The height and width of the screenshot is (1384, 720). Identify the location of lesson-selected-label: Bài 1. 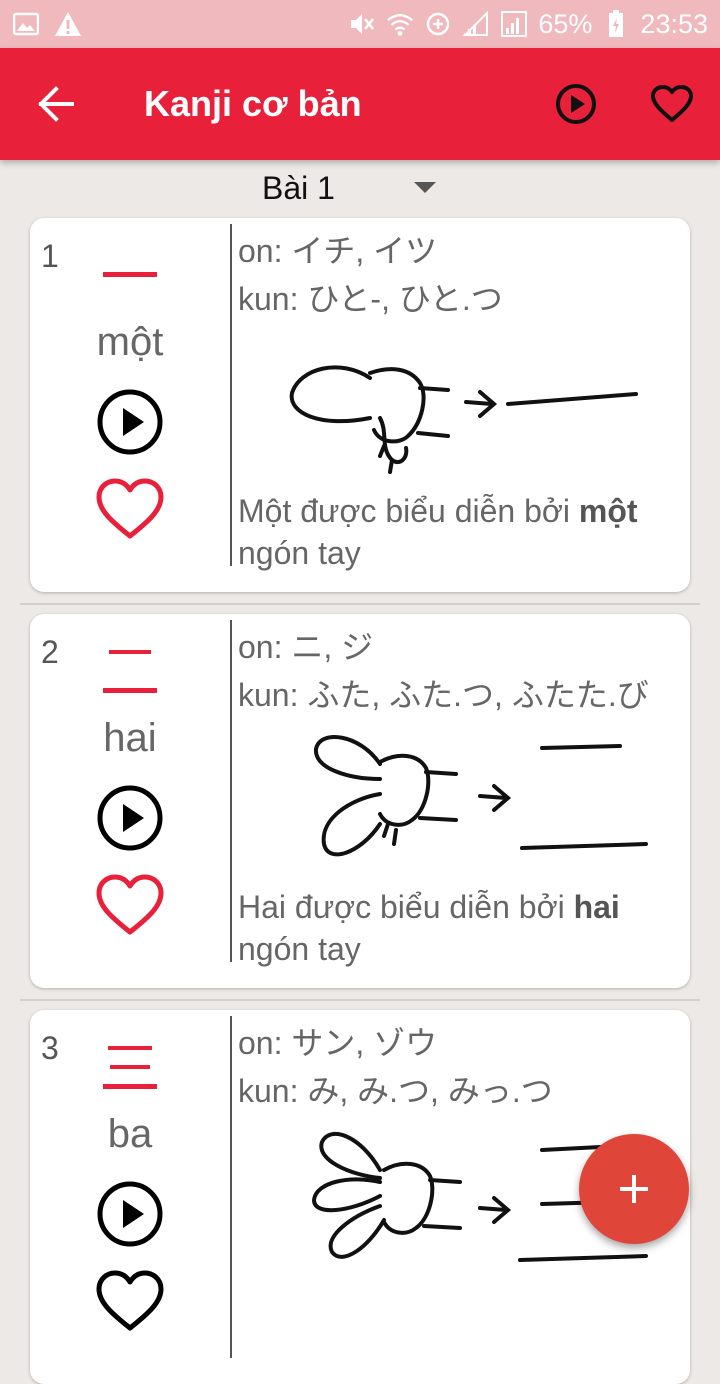
(298, 187).